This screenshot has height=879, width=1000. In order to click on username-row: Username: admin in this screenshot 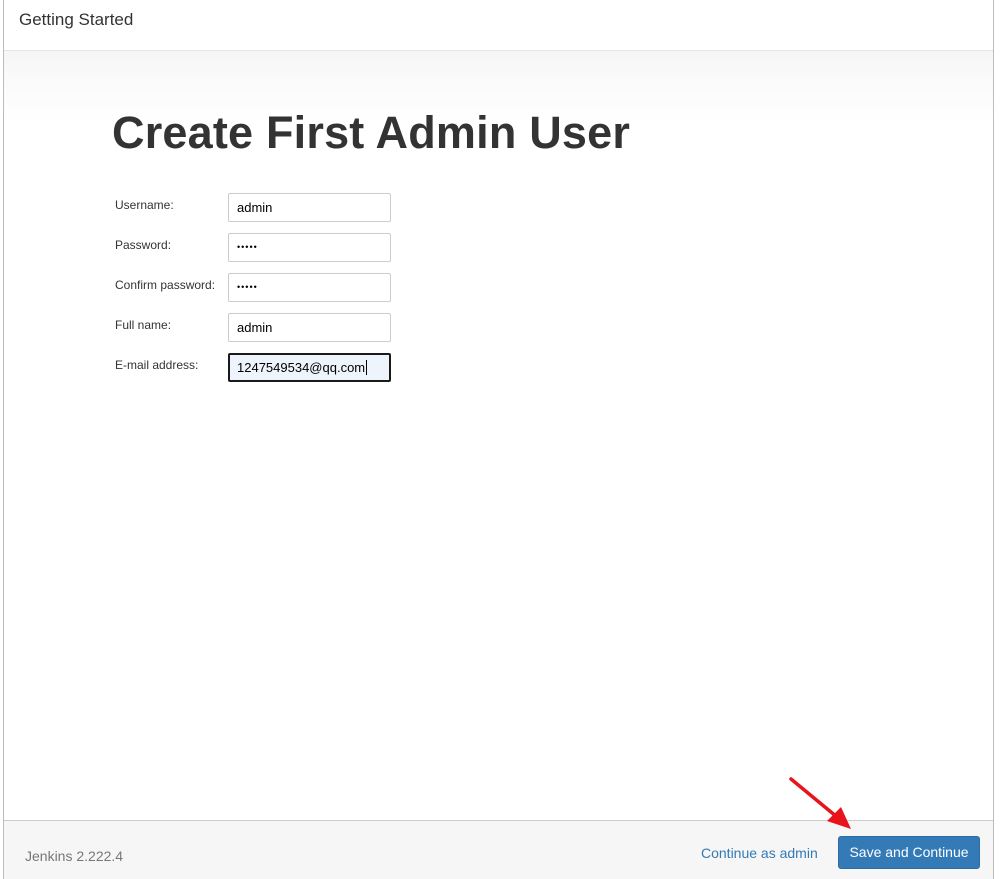, I will do `click(265, 208)`.